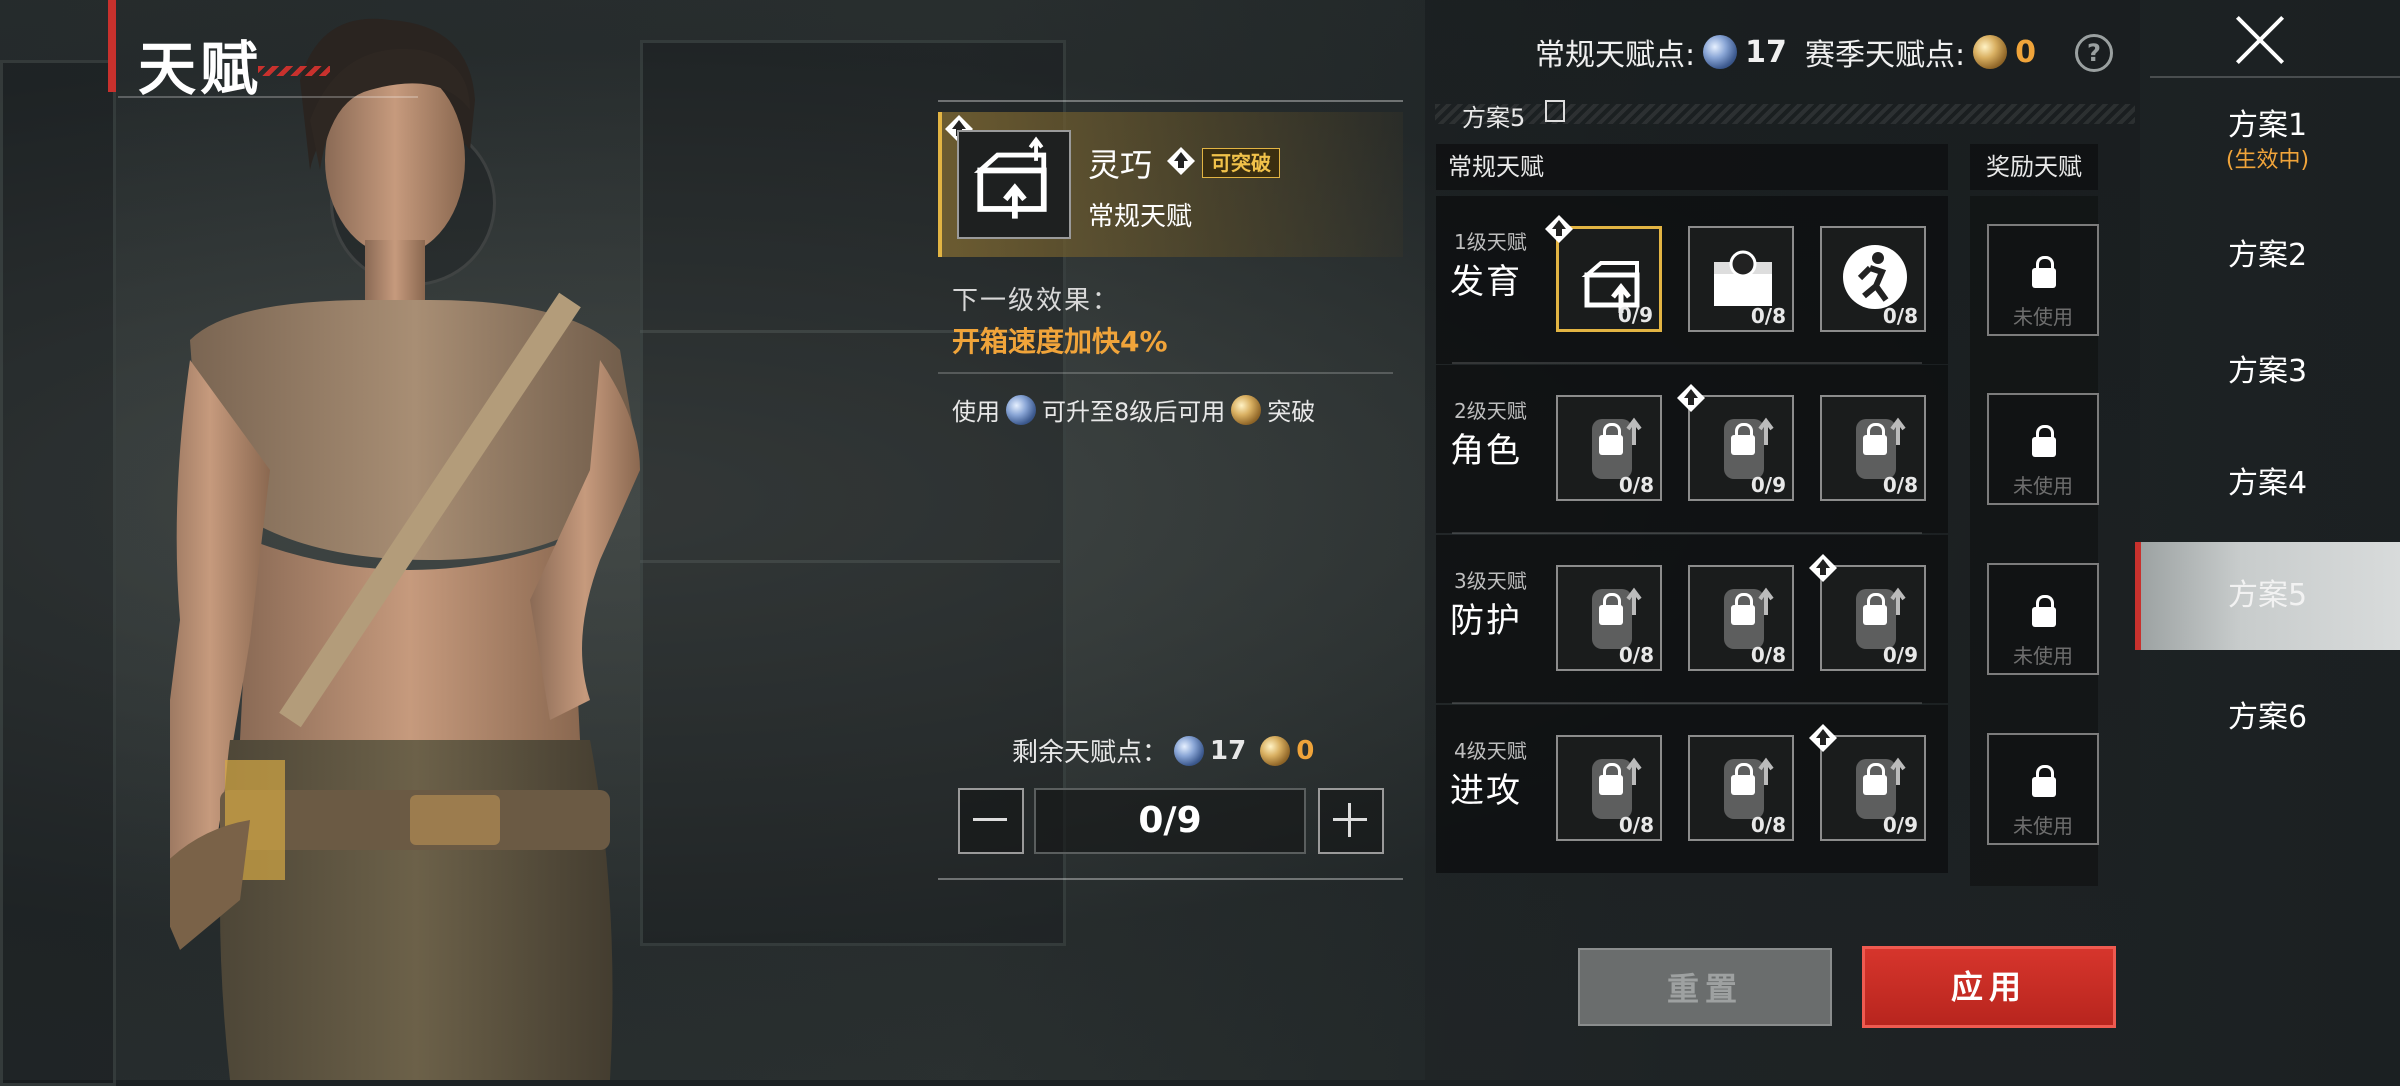 Image resolution: width=2400 pixels, height=1086 pixels. Describe the element at coordinates (1555, 111) in the screenshot. I see `edit-icon` at that location.